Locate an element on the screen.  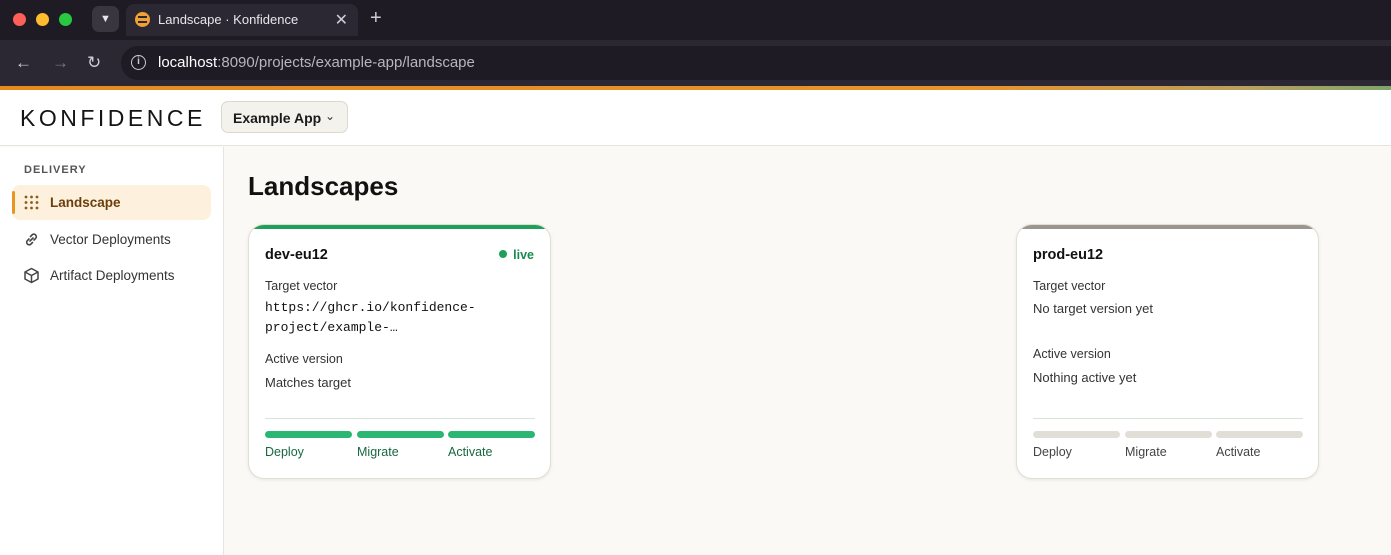
status-badge: live is located at coordinates (516, 255).